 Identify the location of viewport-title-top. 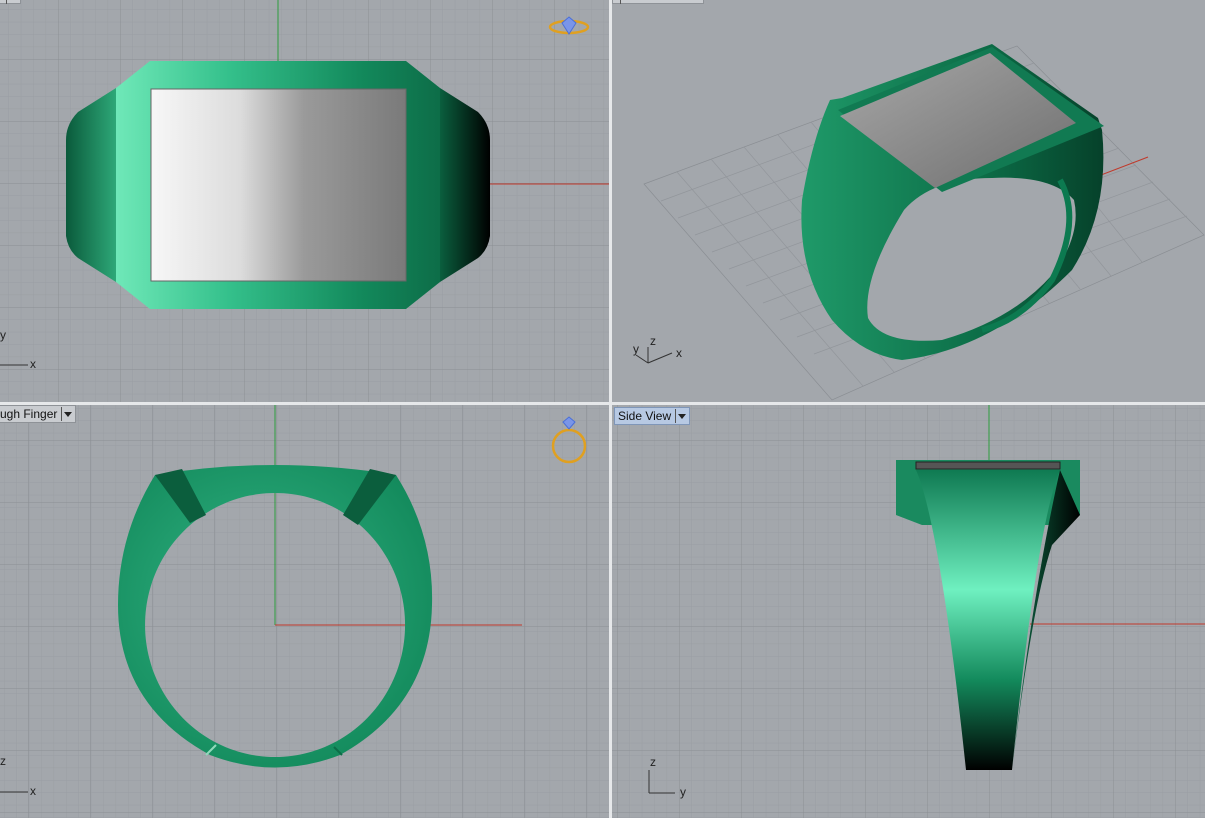
(10, 2).